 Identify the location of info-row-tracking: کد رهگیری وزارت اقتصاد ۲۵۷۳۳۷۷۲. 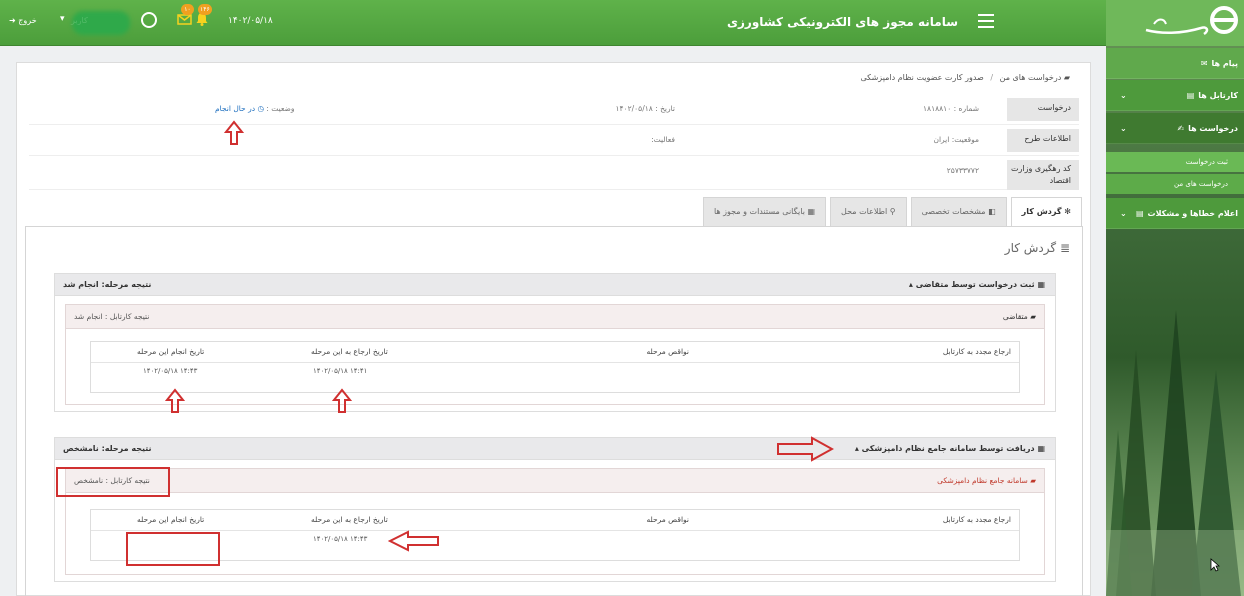
(554, 173).